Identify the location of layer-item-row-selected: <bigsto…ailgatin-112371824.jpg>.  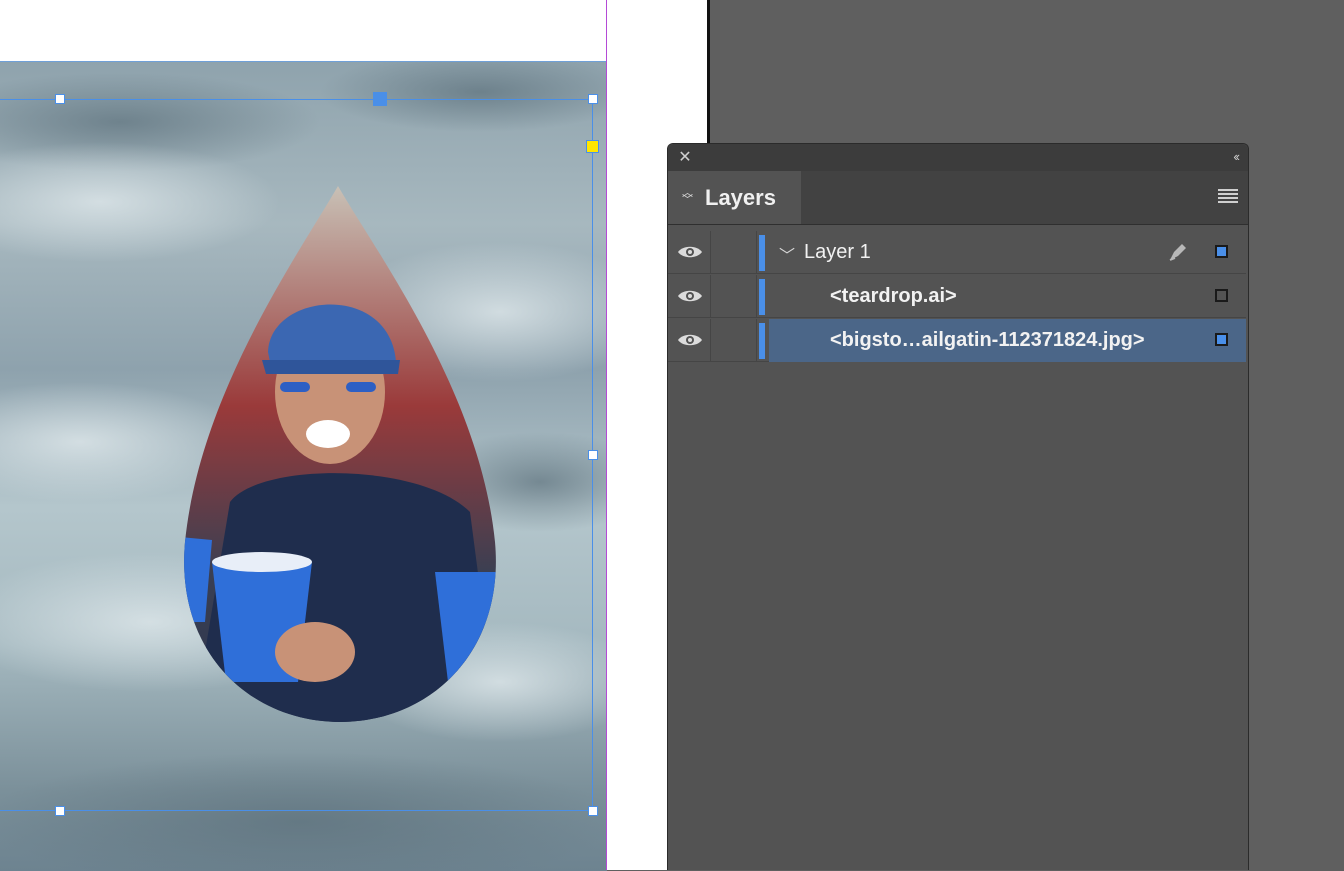
(957, 340).